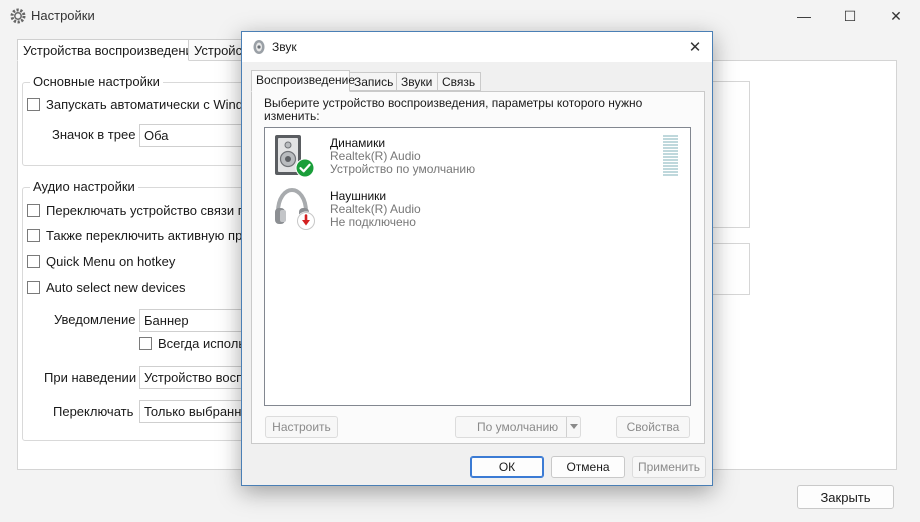 The width and height of the screenshot is (920, 522). What do you see at coordinates (373, 81) in the screenshot?
I see `tab-recording: Запись` at bounding box center [373, 81].